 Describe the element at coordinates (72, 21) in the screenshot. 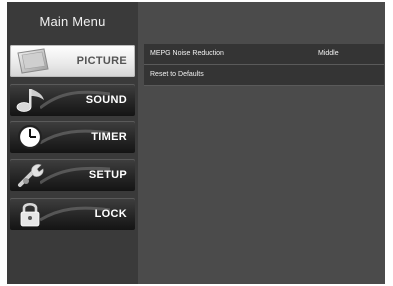

I see `main-menu-title: Main Menu` at that location.